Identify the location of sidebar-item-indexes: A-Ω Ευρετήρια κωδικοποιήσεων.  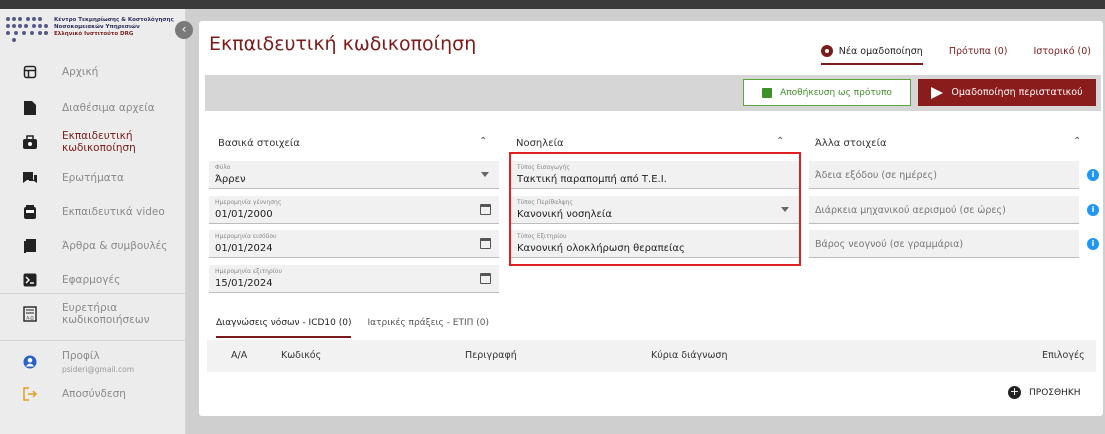
(93, 314).